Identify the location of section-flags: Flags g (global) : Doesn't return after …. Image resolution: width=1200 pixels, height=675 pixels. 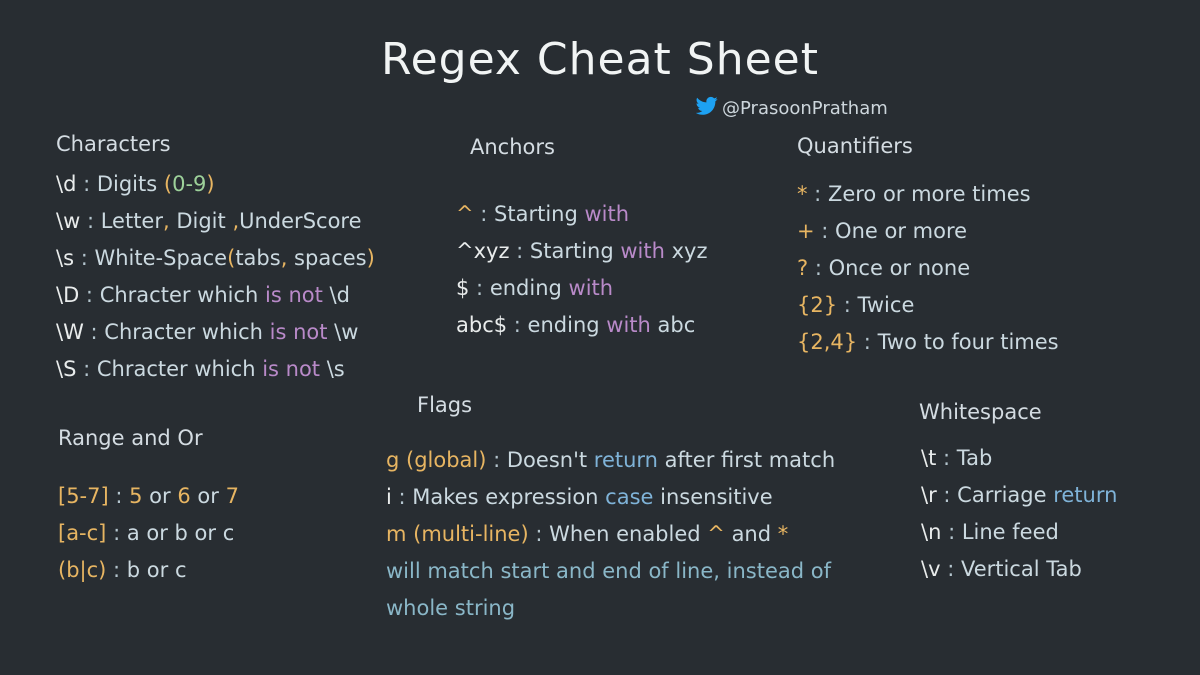
(610, 506).